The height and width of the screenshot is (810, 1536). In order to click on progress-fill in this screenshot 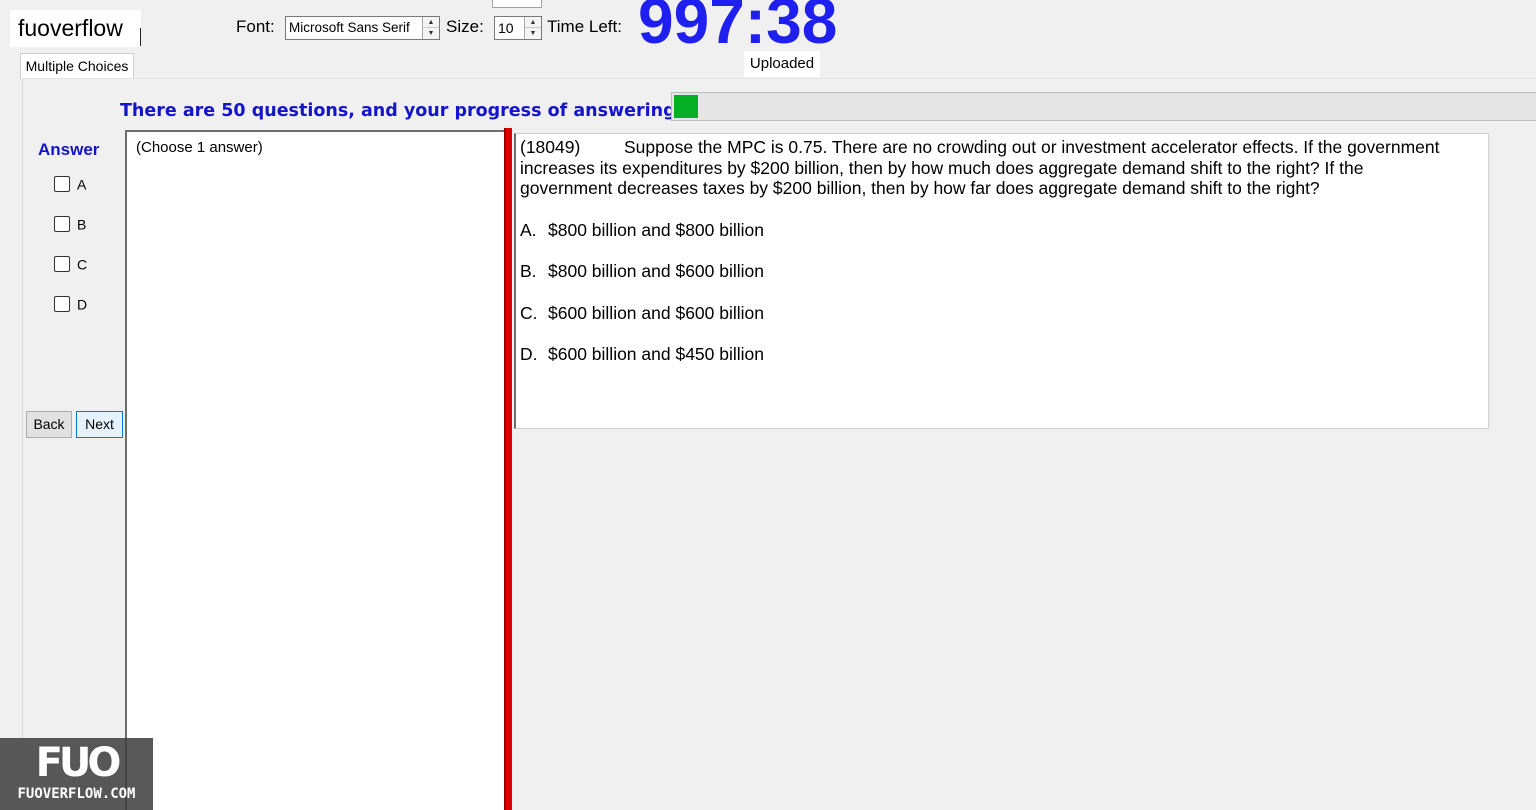, I will do `click(686, 106)`.